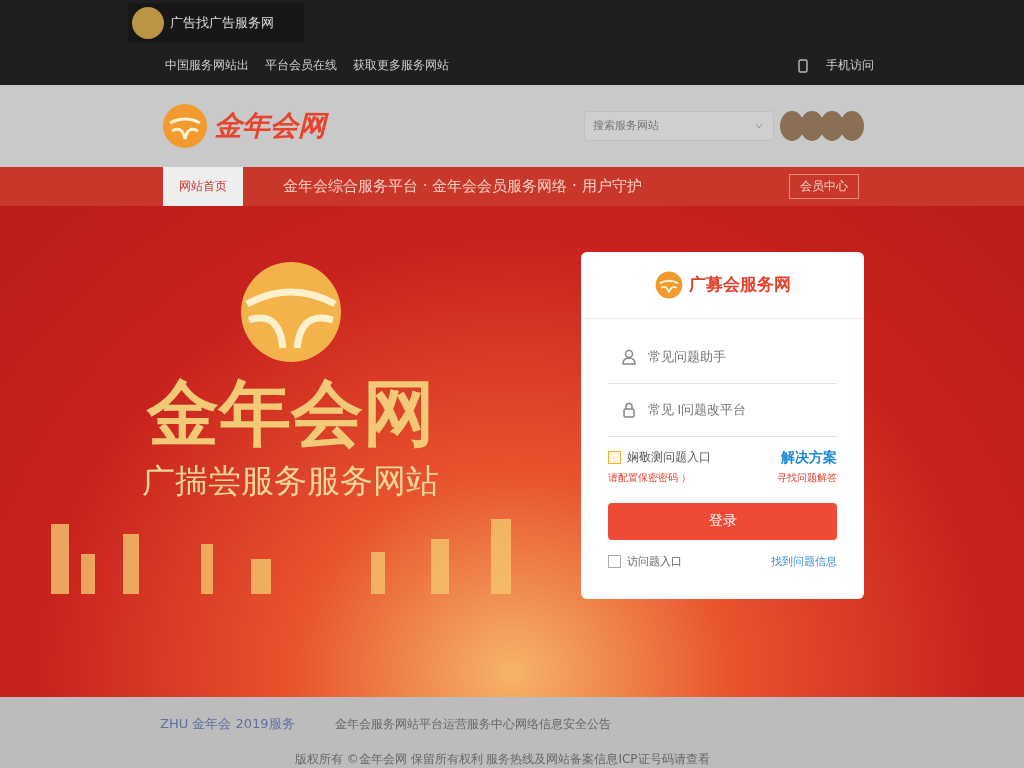  I want to click on top-link: 中国服务网站出, so click(207, 66).